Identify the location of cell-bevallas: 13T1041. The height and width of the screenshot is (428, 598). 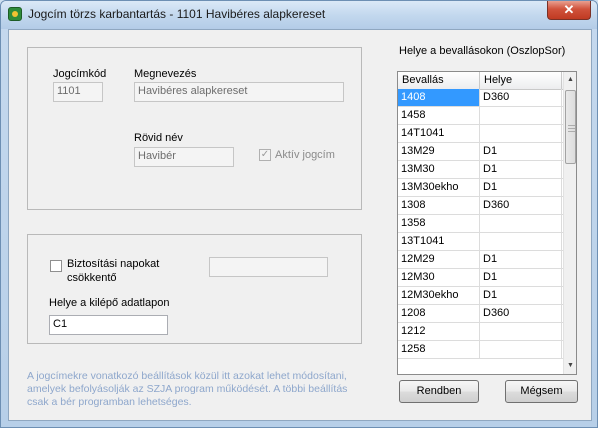
(439, 241).